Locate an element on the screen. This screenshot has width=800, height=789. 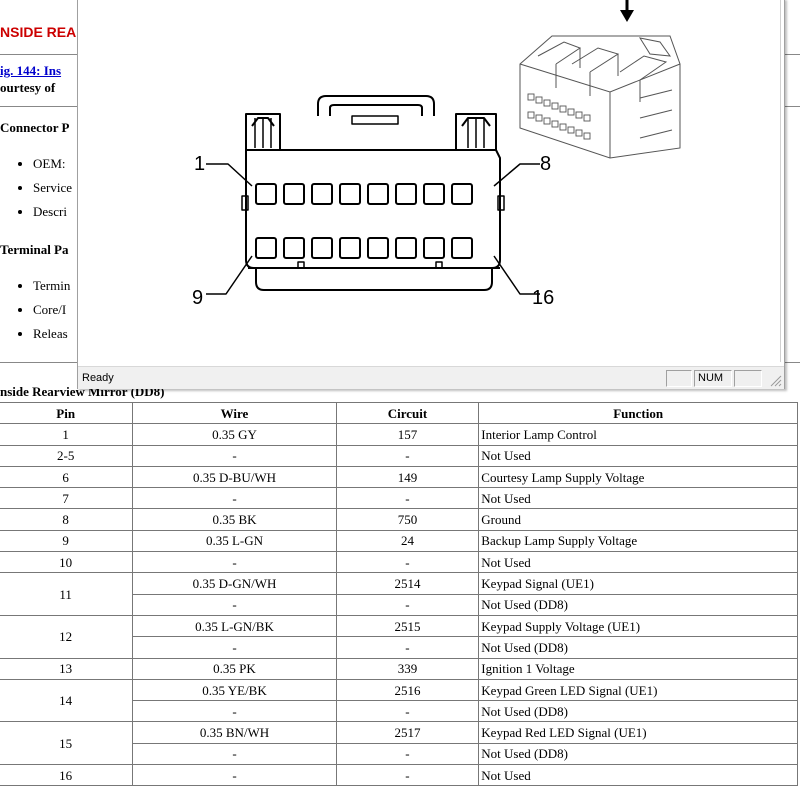
wire-cell: 0.35 PK is located at coordinates (234, 668).